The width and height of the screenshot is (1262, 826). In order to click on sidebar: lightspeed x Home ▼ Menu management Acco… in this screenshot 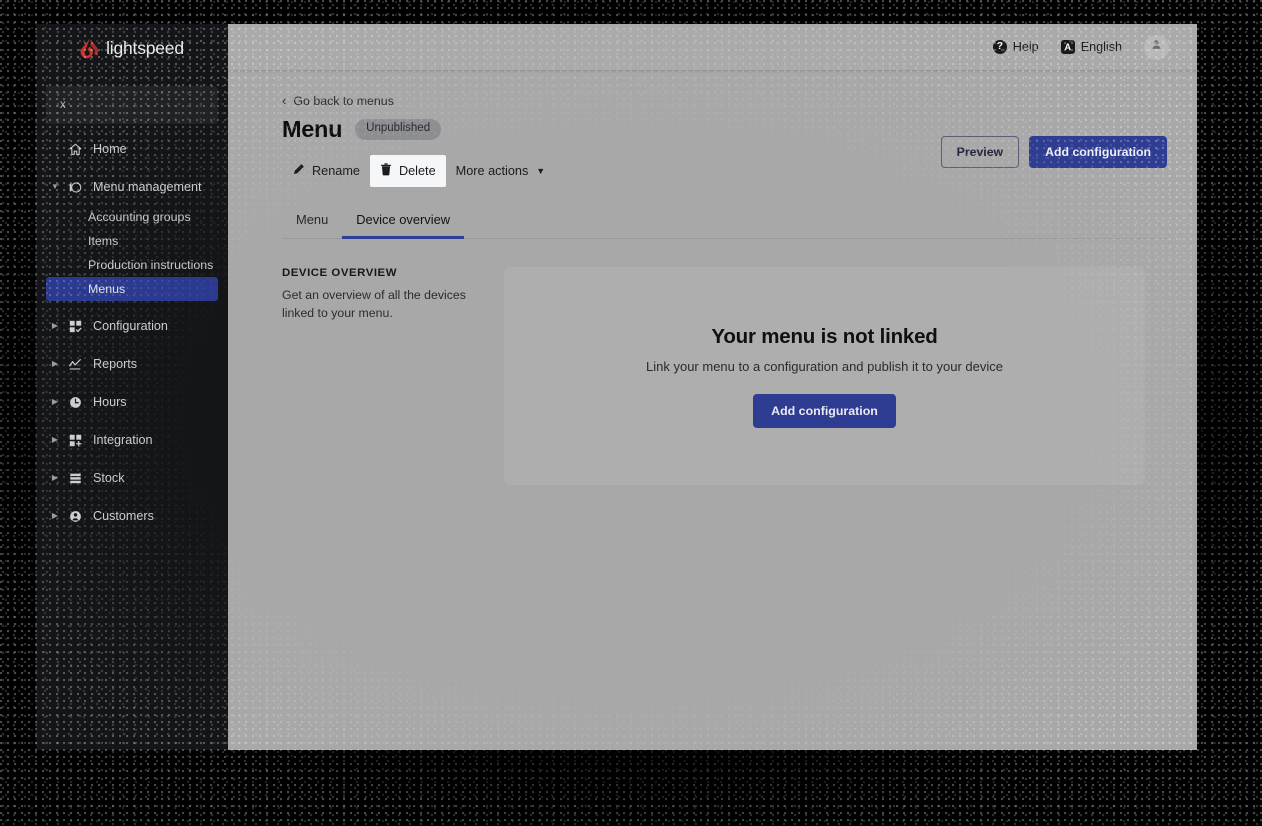, I will do `click(132, 387)`.